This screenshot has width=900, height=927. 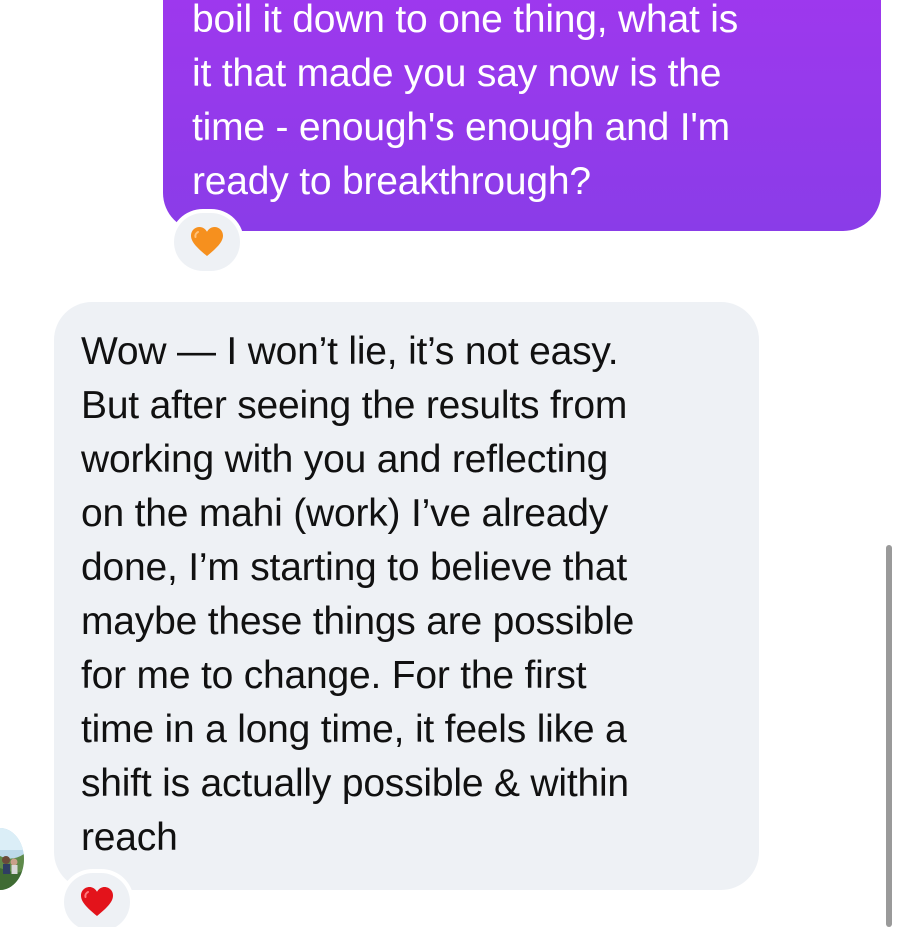 I want to click on red-heart-icon, so click(x=97, y=901).